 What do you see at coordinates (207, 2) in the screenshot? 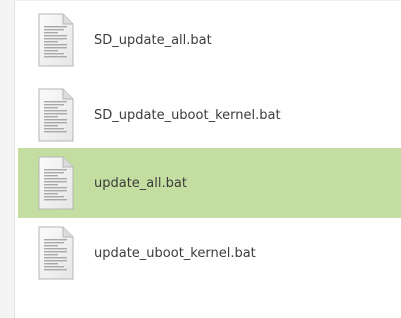
I see `window-top-edge` at bounding box center [207, 2].